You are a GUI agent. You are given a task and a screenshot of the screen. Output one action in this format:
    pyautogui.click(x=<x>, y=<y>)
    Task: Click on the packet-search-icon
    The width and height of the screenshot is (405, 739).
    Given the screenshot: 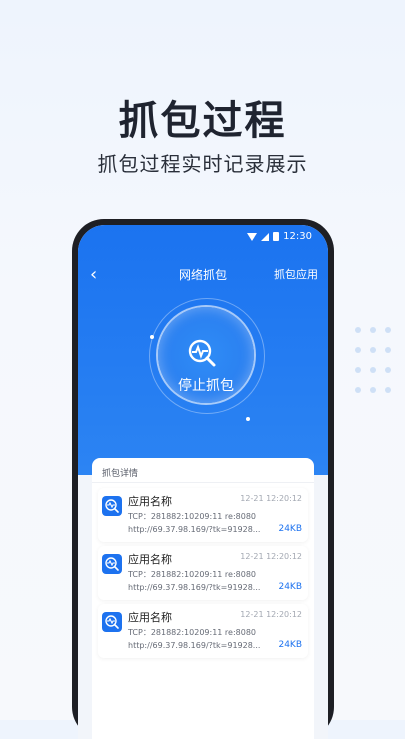 What is the action you would take?
    pyautogui.click(x=202, y=353)
    